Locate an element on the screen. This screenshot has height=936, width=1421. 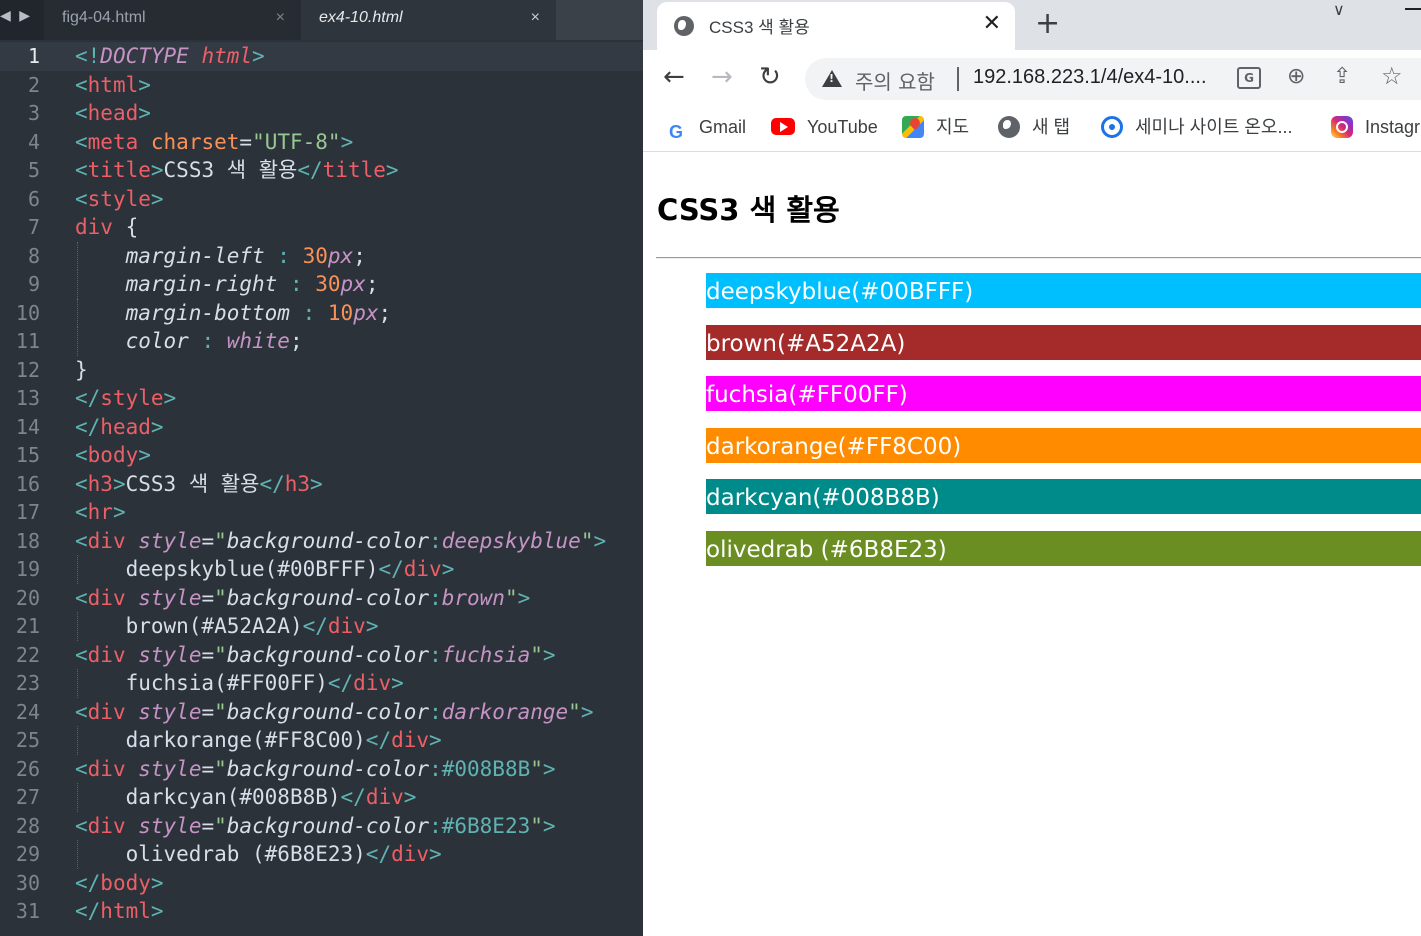
code-line: 5 <title>CSS3 색 활용</title> is located at coordinates (321, 170).